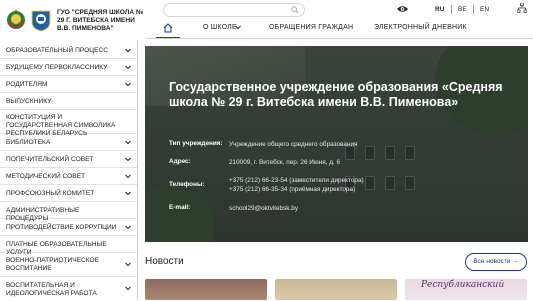  What do you see at coordinates (220, 27) in the screenshot?
I see `nav-about-school: О ШКОЛЕ` at bounding box center [220, 27].